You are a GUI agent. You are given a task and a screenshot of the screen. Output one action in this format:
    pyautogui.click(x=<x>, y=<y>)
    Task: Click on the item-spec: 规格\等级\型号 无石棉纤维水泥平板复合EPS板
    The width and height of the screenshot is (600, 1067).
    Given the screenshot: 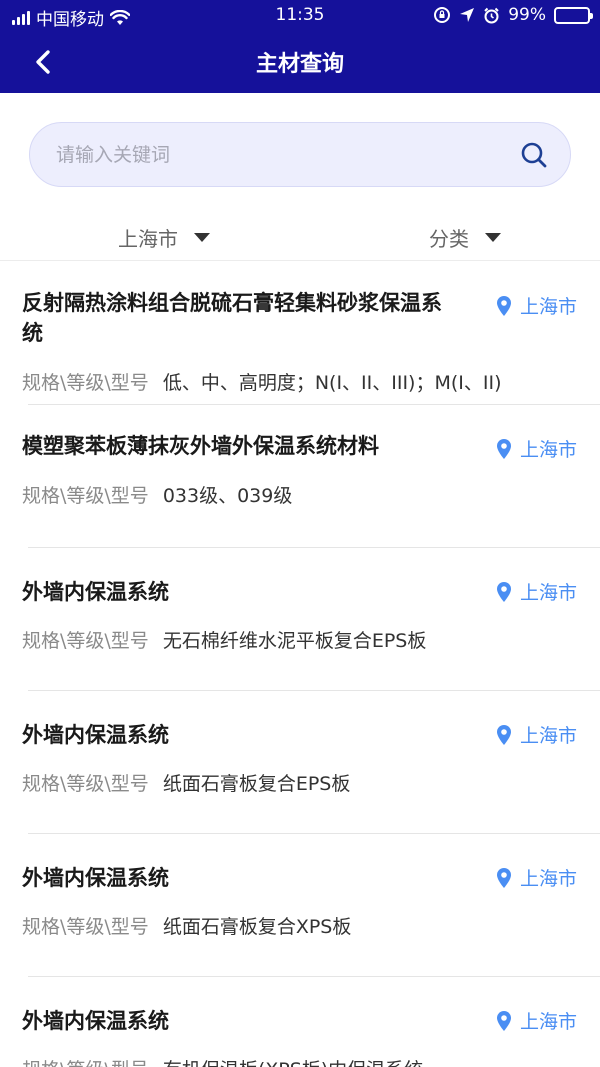 What is the action you would take?
    pyautogui.click(x=224, y=639)
    